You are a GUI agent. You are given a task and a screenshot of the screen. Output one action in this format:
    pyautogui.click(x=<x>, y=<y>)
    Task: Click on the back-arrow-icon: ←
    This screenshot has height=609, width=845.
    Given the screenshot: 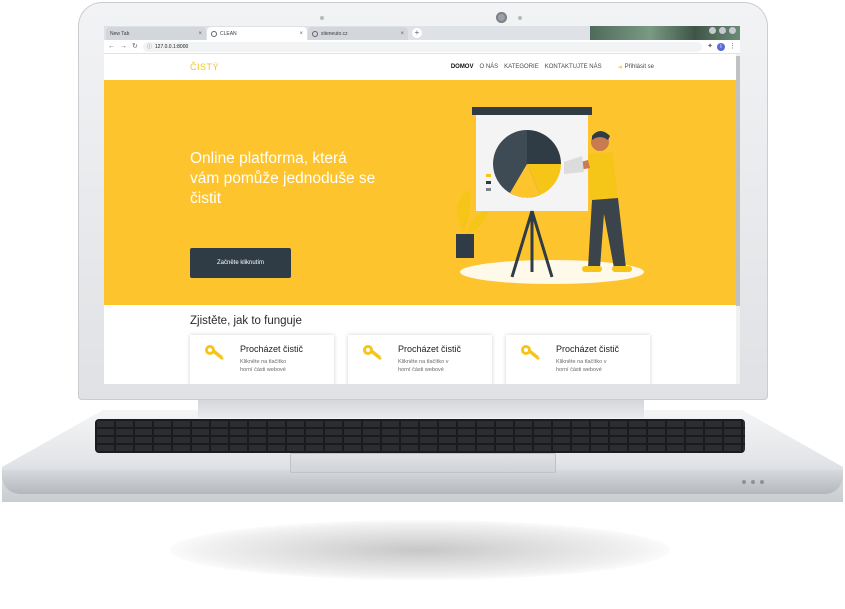 What is the action you would take?
    pyautogui.click(x=111, y=46)
    